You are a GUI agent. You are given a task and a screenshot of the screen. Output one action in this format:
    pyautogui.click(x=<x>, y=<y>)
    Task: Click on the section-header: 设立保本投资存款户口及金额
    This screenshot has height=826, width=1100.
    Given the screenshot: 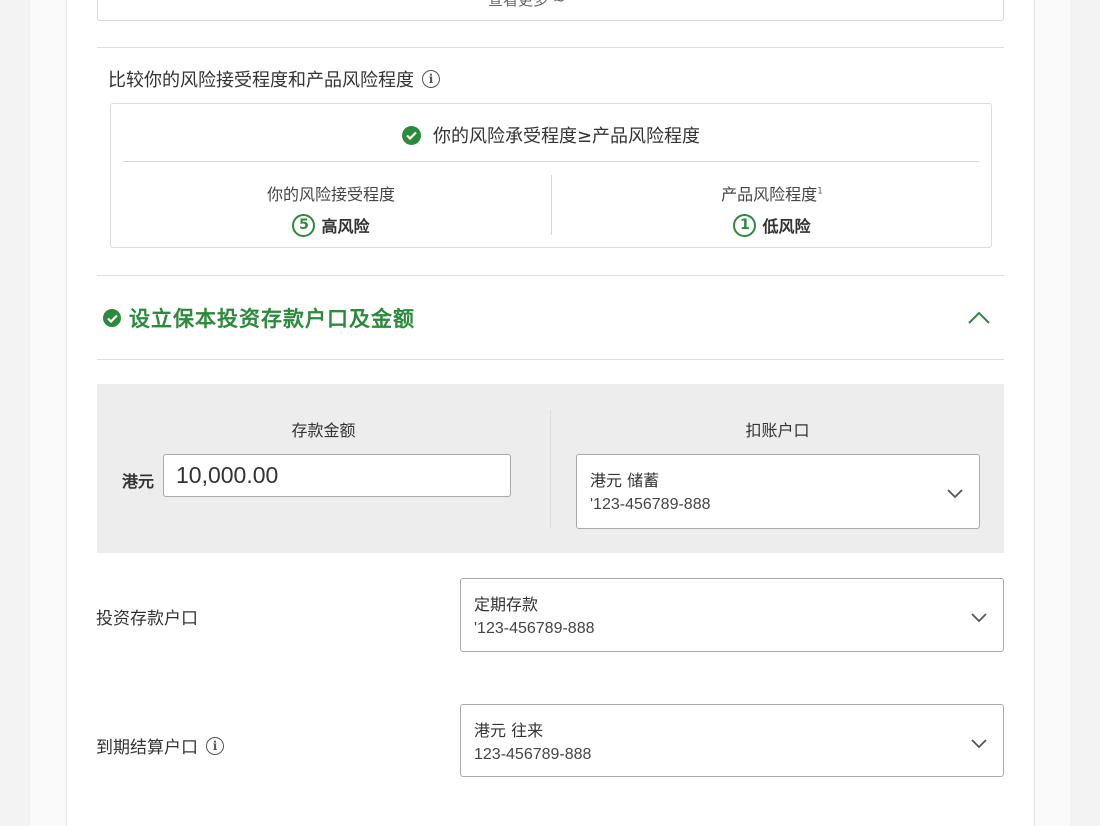 What is the action you would take?
    pyautogui.click(x=259, y=318)
    